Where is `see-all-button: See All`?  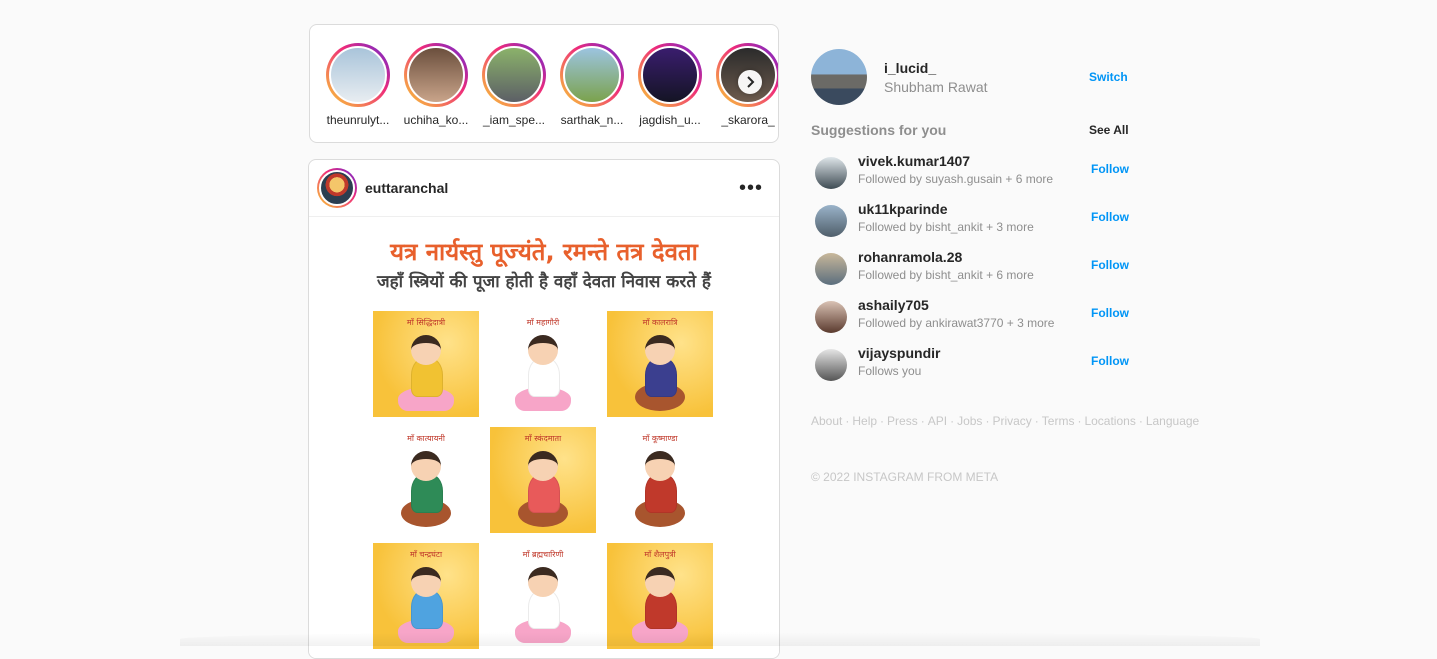 see-all-button: See All is located at coordinates (1109, 130).